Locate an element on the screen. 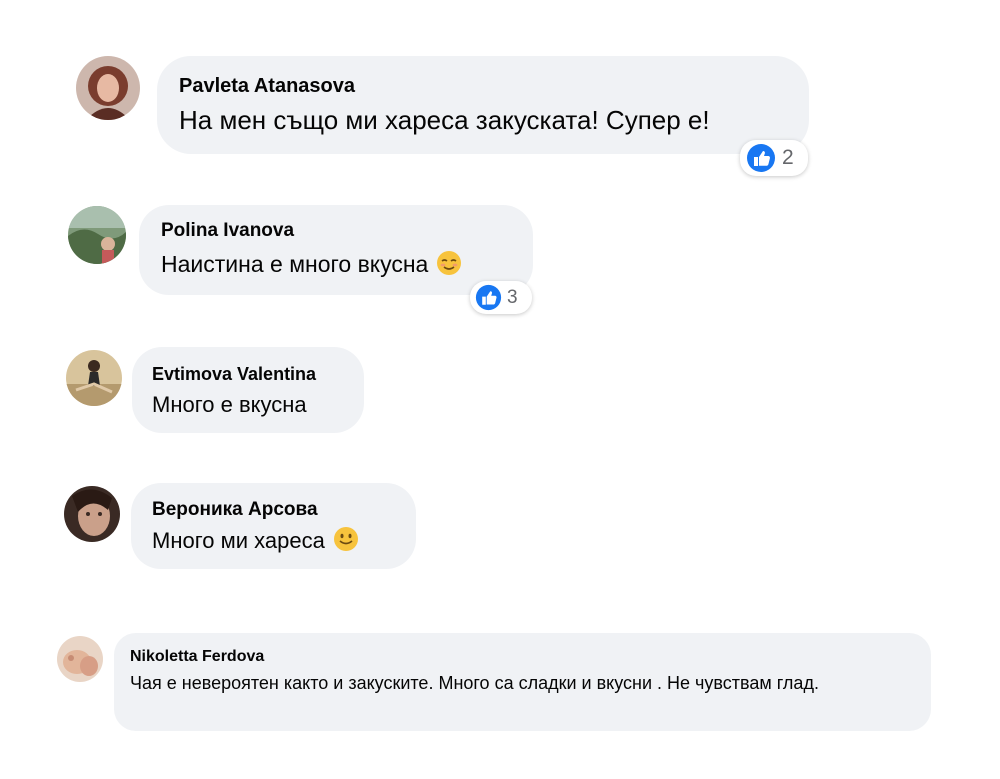 This screenshot has height=779, width=1000. comment-text: Много ми хареса is located at coordinates (238, 540).